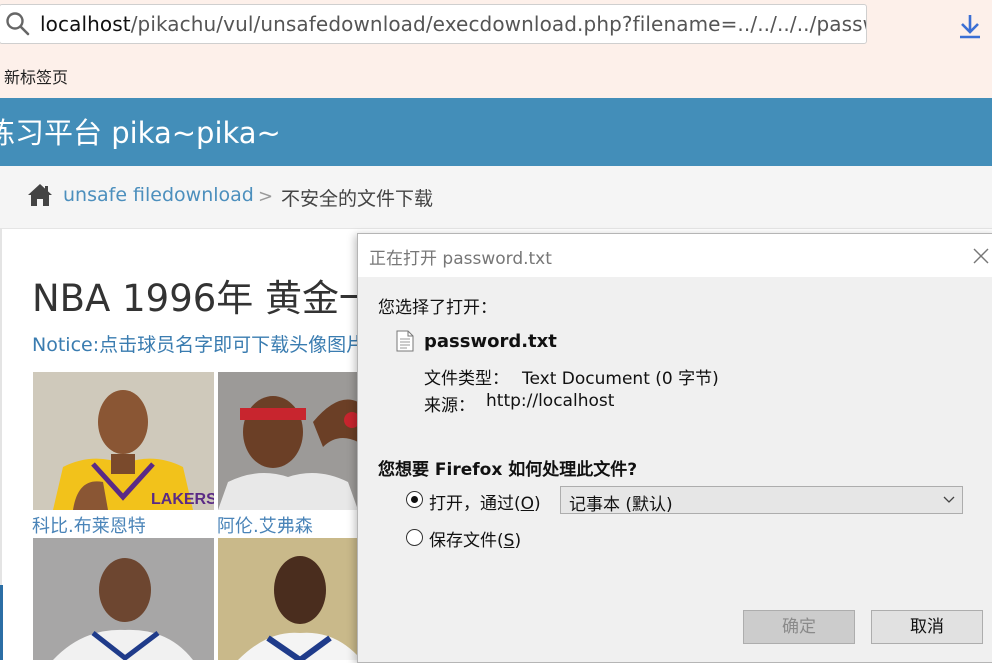 This screenshot has width=992, height=663. Describe the element at coordinates (123, 441) in the screenshot. I see `player-photo-kobe: LAKERS` at that location.